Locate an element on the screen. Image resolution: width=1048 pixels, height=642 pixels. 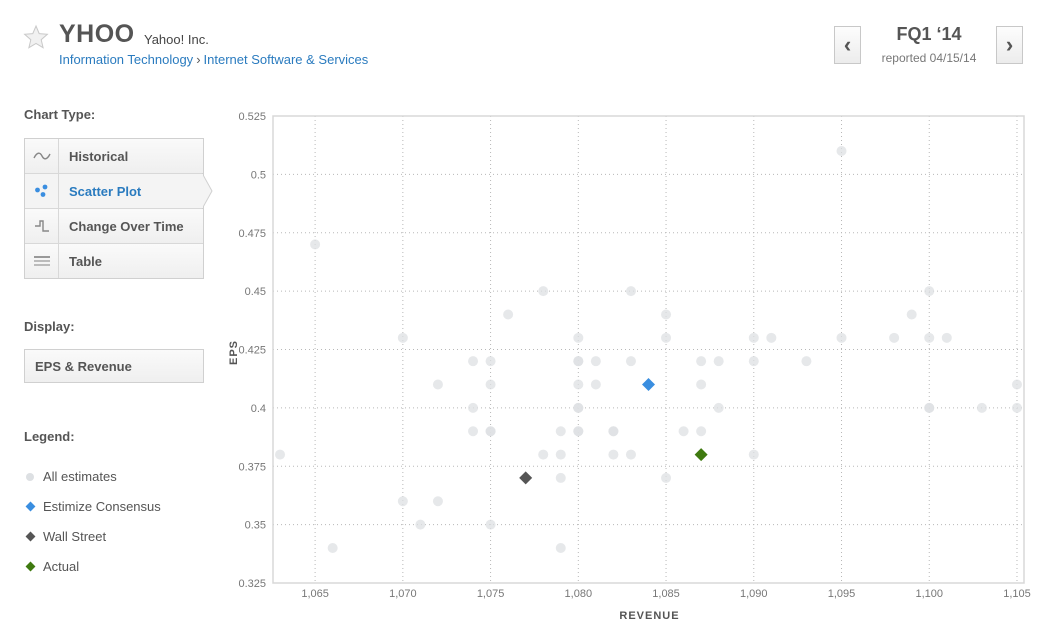
y-axis-ticks: 0.325 0.35 0.375 0.4 0.425 0.45 0.475 0.5 0.525 is located at coordinates (252, 350).